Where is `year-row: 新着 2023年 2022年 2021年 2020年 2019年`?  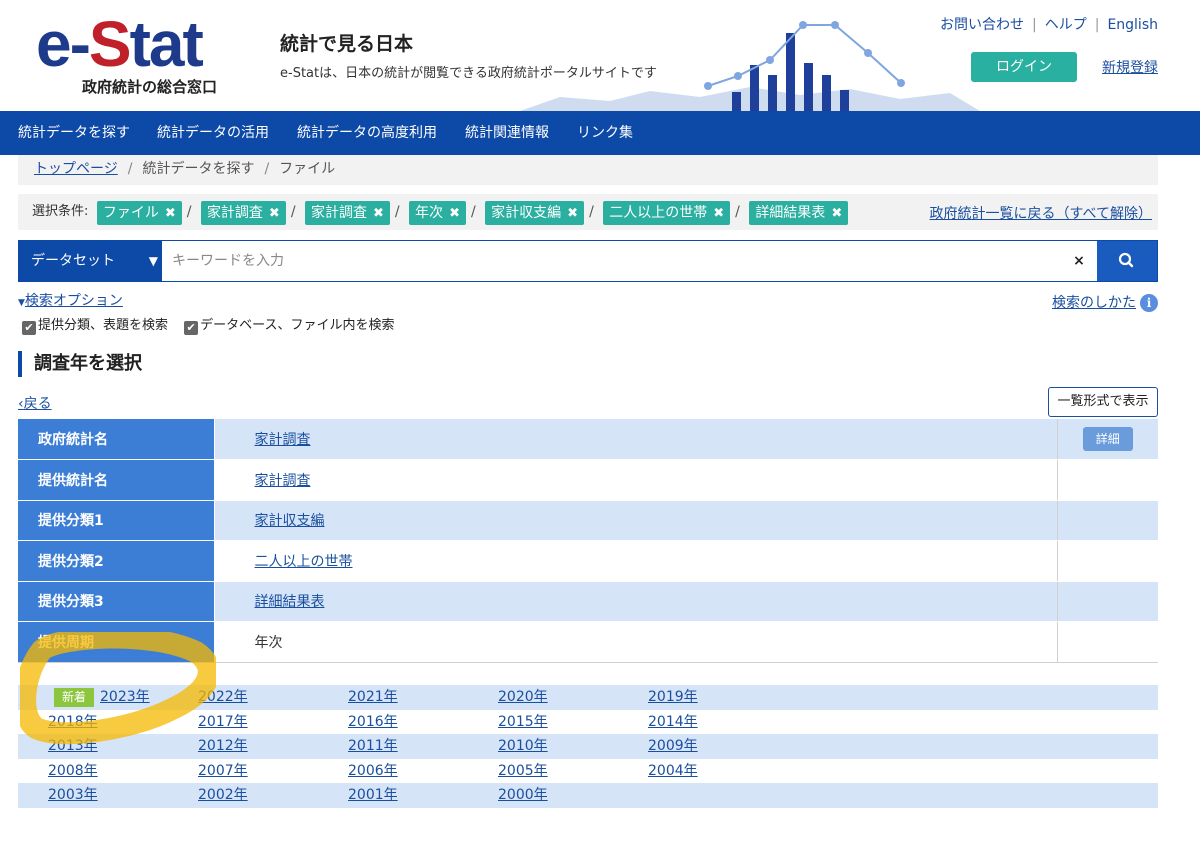 year-row: 新着 2023年 2022年 2021年 2020年 2019年 is located at coordinates (588, 697).